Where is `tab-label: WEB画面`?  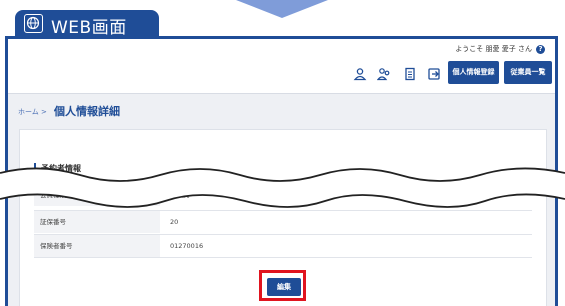 tab-label: WEB画面 is located at coordinates (89, 28).